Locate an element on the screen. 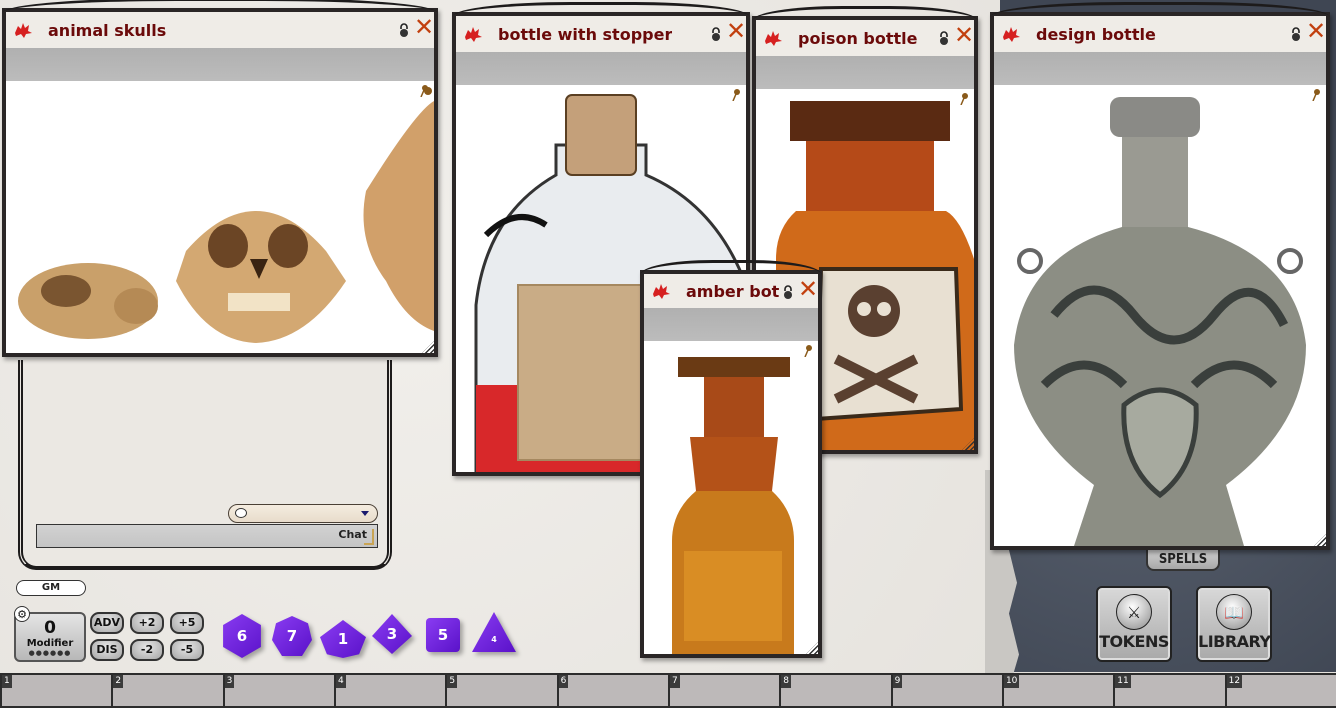 This screenshot has width=1336, height=708. plus5-button: +5 is located at coordinates (187, 623).